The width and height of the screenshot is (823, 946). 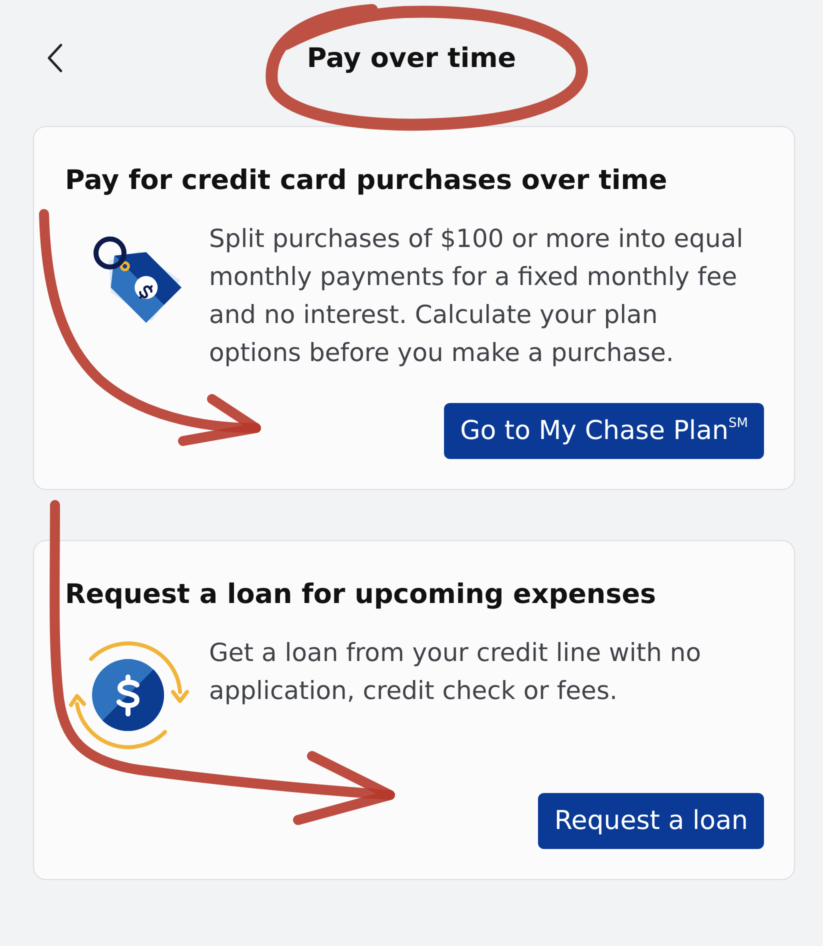 I want to click on back-button, so click(x=55, y=58).